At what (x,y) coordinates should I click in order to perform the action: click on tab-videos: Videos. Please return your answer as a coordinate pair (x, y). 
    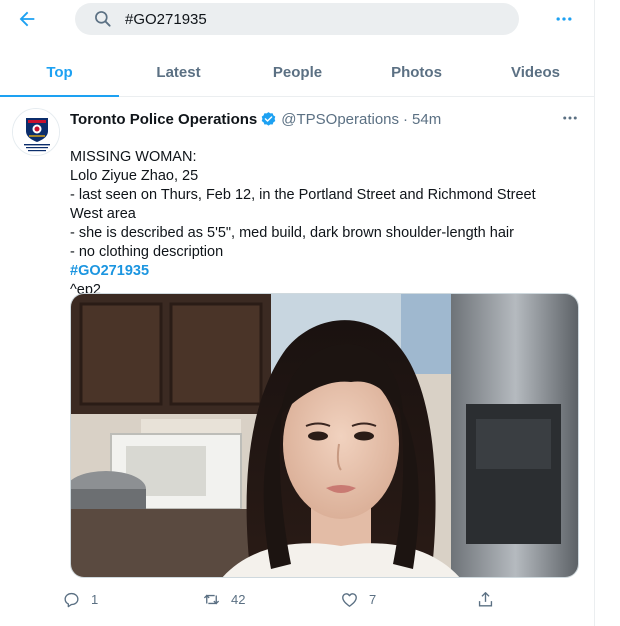
    Looking at the image, I should click on (535, 72).